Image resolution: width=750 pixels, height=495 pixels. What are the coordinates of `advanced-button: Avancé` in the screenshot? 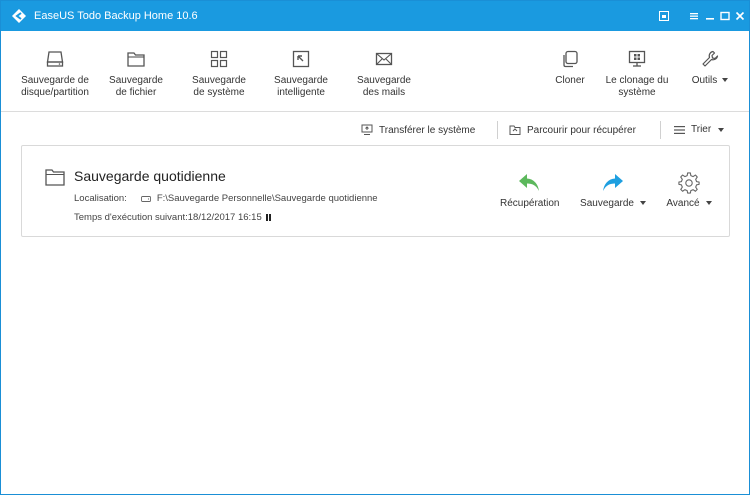 It's located at (689, 190).